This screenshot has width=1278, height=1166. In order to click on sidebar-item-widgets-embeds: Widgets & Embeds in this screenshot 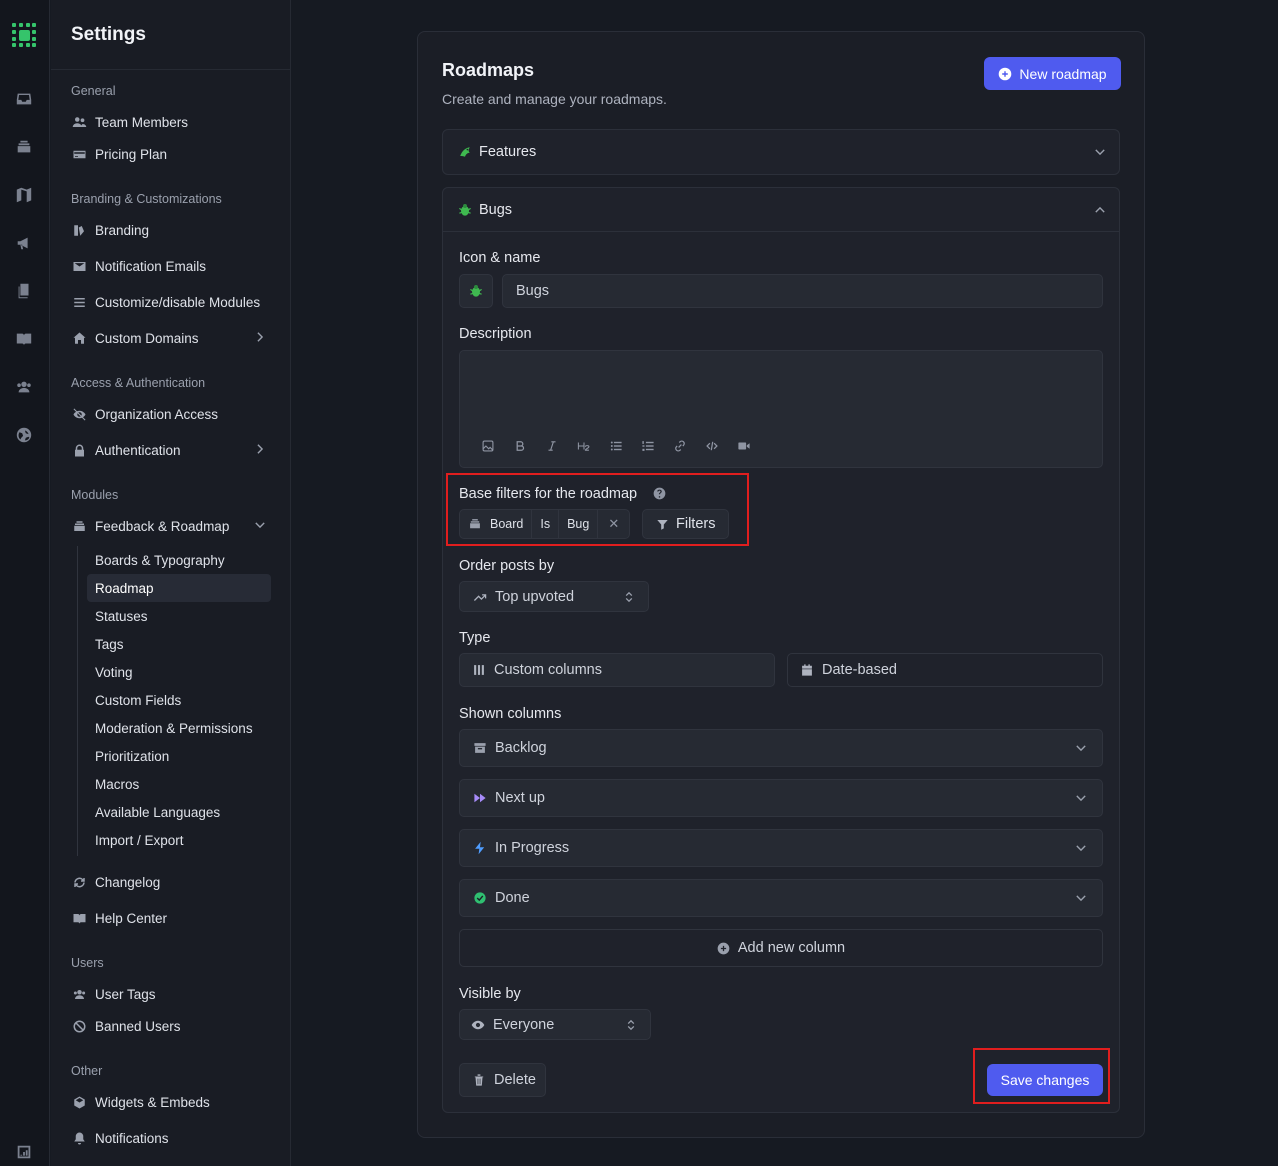, I will do `click(171, 1102)`.